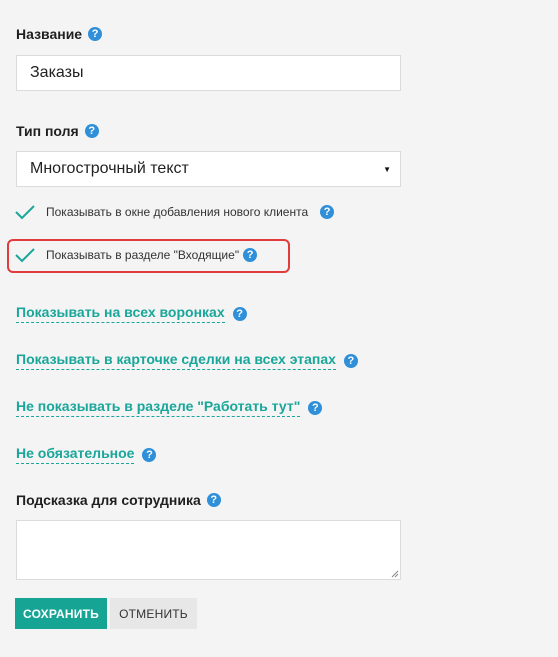 The height and width of the screenshot is (657, 558). Describe the element at coordinates (75, 454) in the screenshot. I see `link-not-required: Не обязательное` at that location.